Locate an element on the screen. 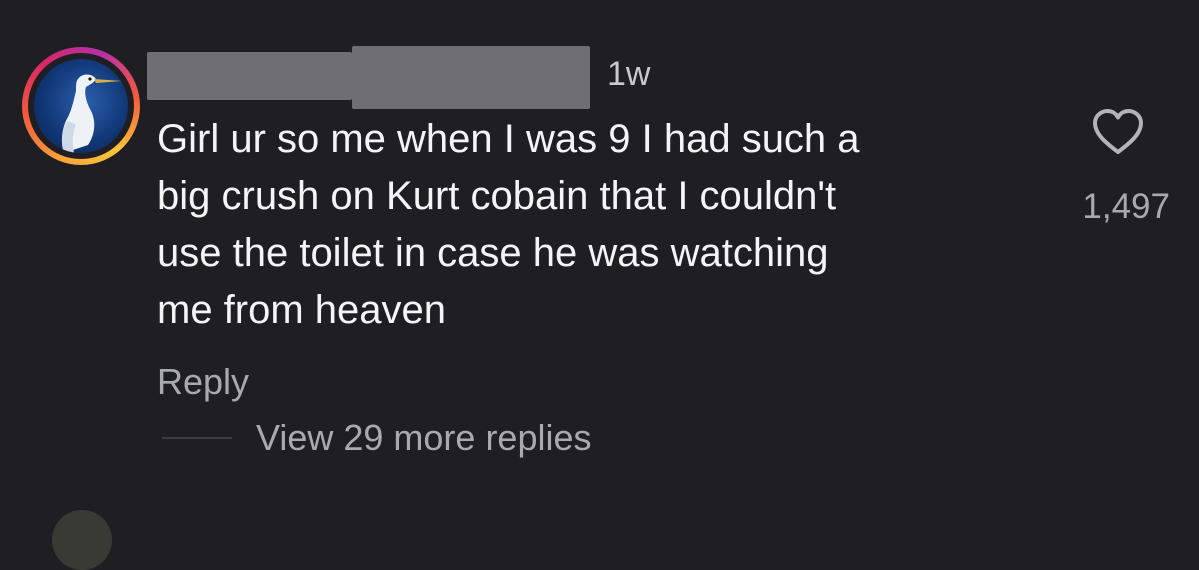 The height and width of the screenshot is (570, 1199). comment-timestamp: 1w is located at coordinates (629, 74).